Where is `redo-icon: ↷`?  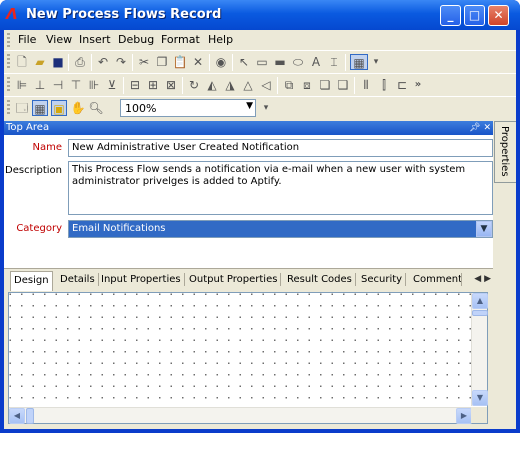 redo-icon: ↷ is located at coordinates (121, 62).